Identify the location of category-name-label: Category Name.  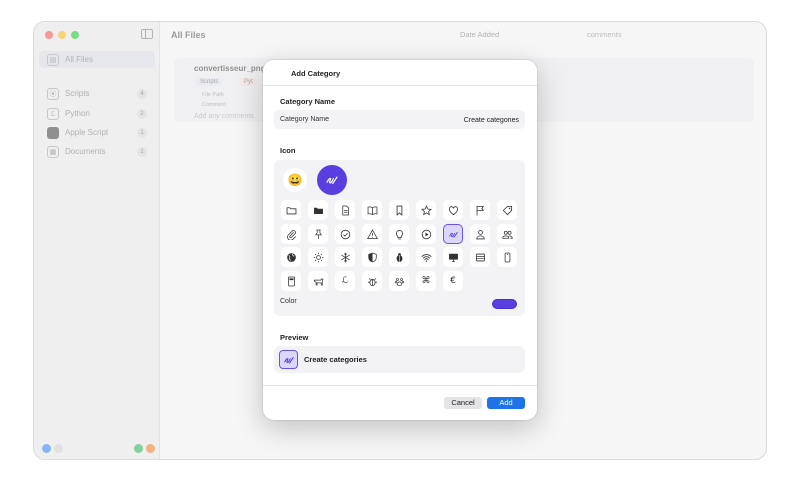
(305, 119).